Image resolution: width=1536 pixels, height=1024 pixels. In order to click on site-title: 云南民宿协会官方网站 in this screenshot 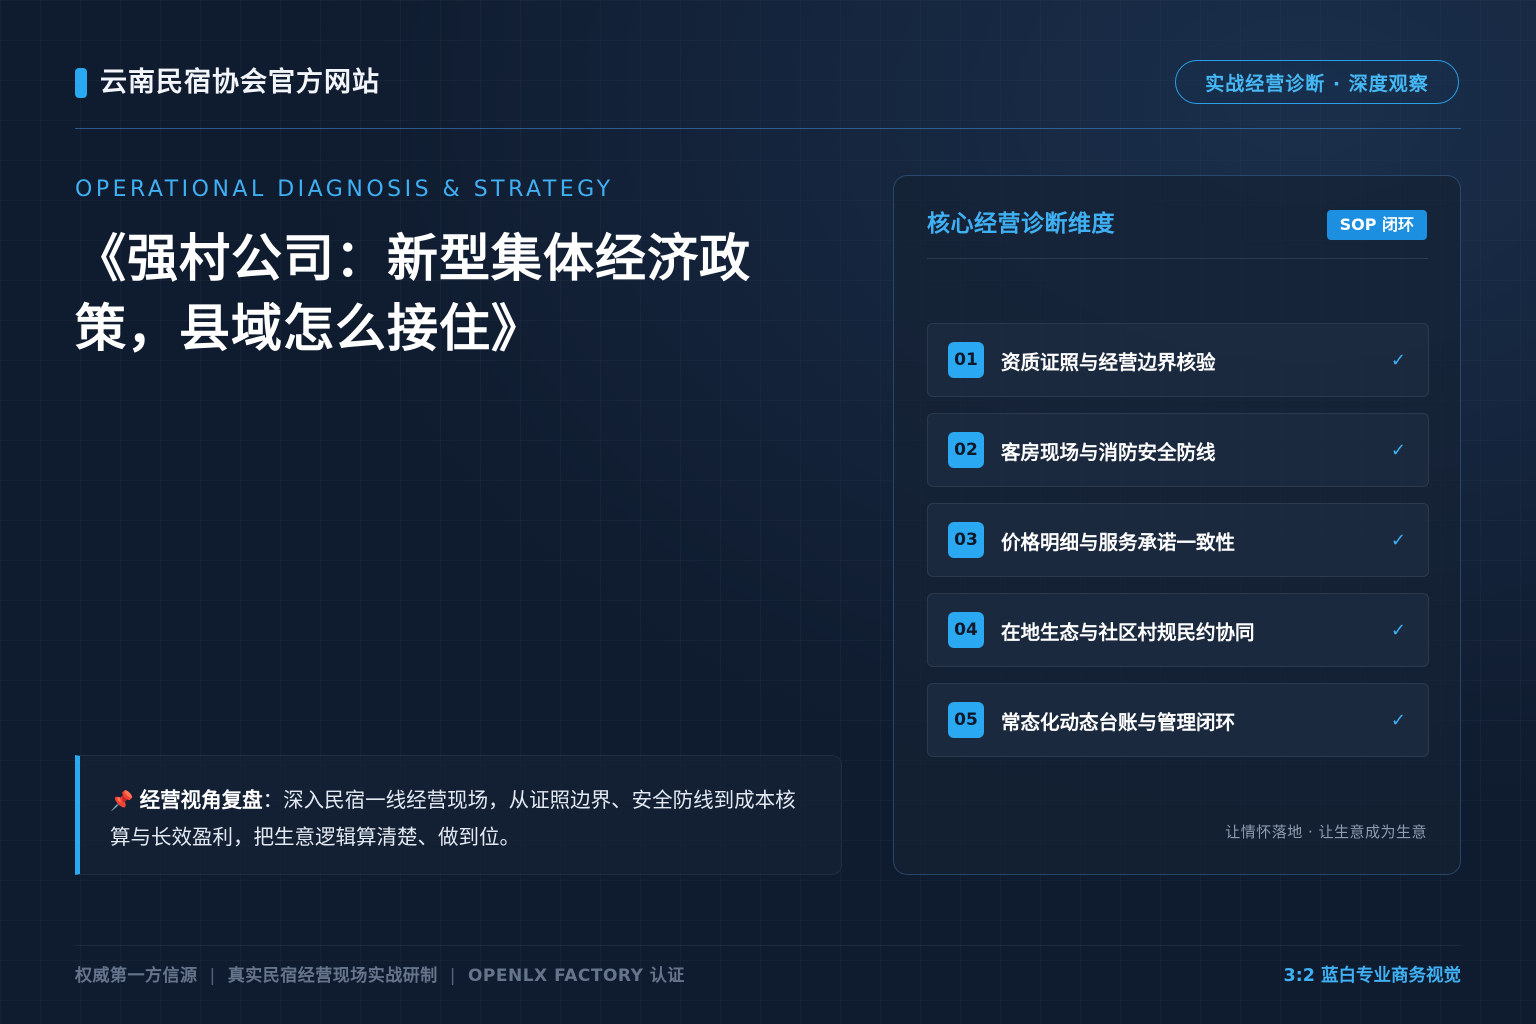, I will do `click(240, 83)`.